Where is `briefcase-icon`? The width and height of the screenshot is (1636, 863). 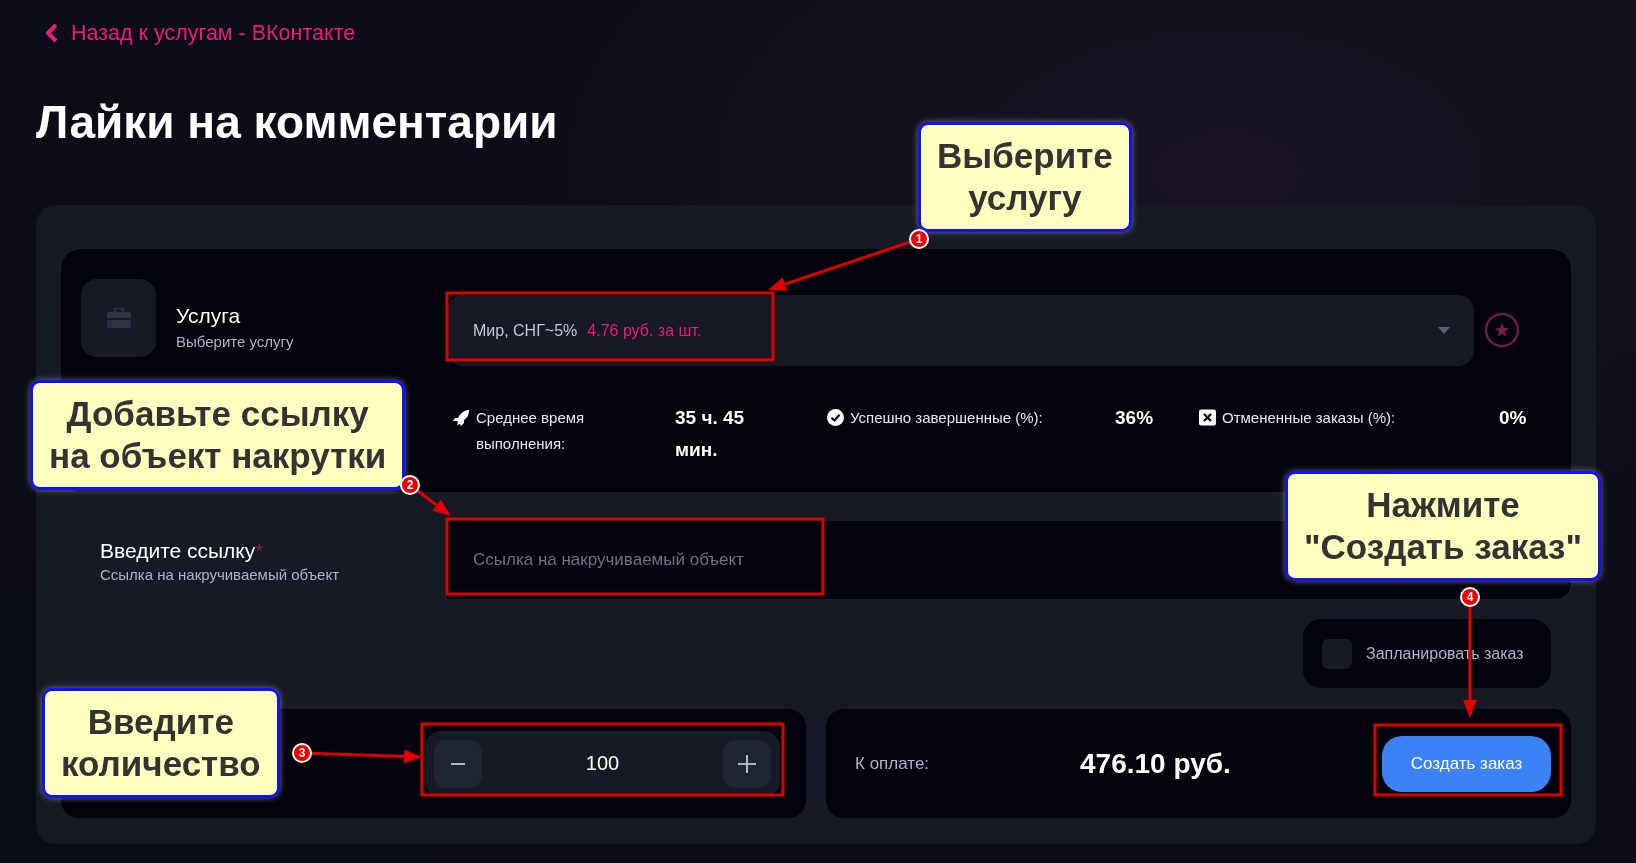
briefcase-icon is located at coordinates (118, 318).